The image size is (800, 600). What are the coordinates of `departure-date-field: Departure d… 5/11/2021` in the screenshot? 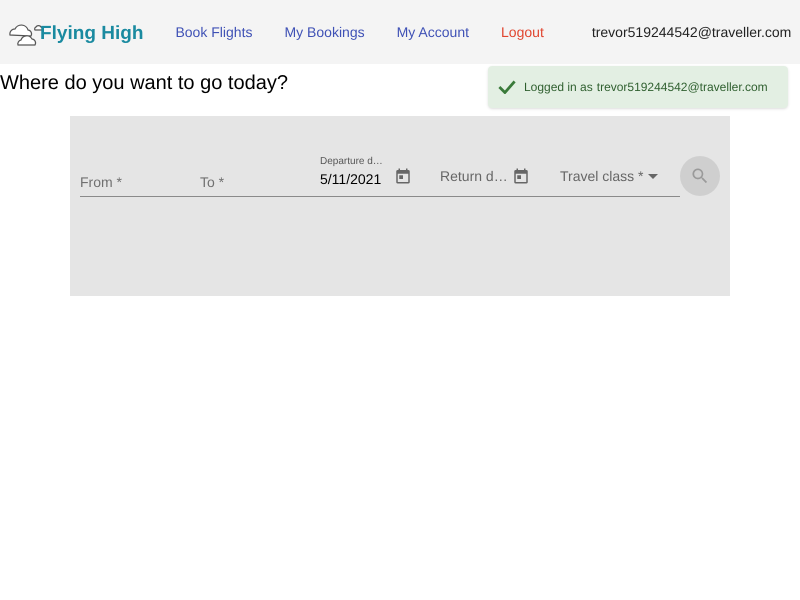 It's located at (380, 174).